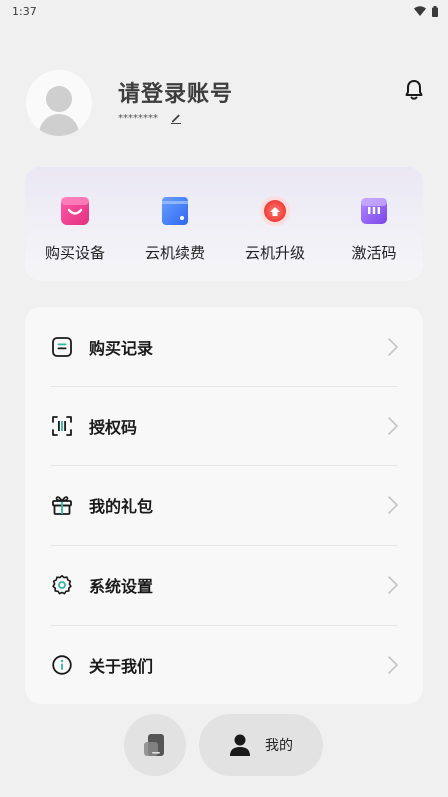 This screenshot has height=797, width=448. What do you see at coordinates (275, 211) in the screenshot?
I see `upgrade-icon` at bounding box center [275, 211].